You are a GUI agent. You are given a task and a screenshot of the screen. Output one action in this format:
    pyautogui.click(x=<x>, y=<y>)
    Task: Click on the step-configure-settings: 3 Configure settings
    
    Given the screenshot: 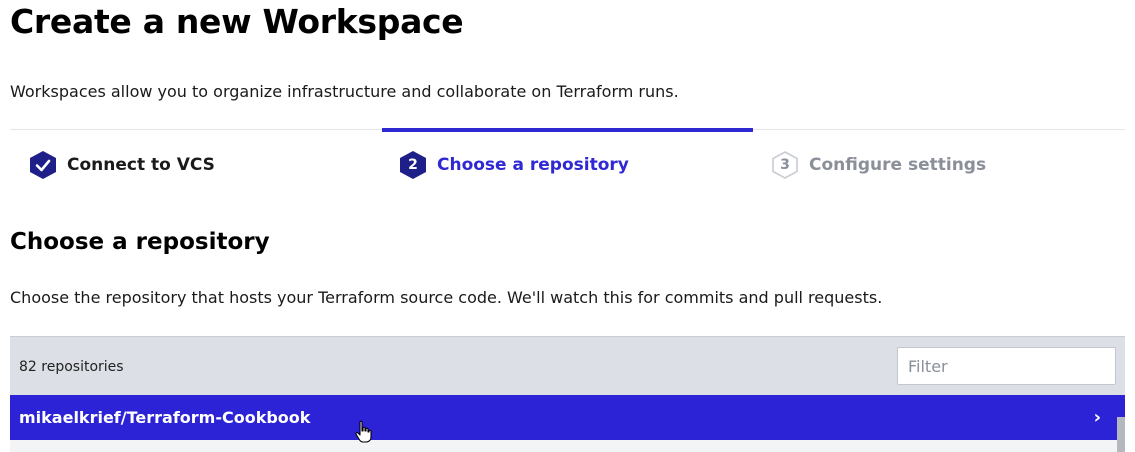 What is the action you would take?
    pyautogui.click(x=878, y=165)
    